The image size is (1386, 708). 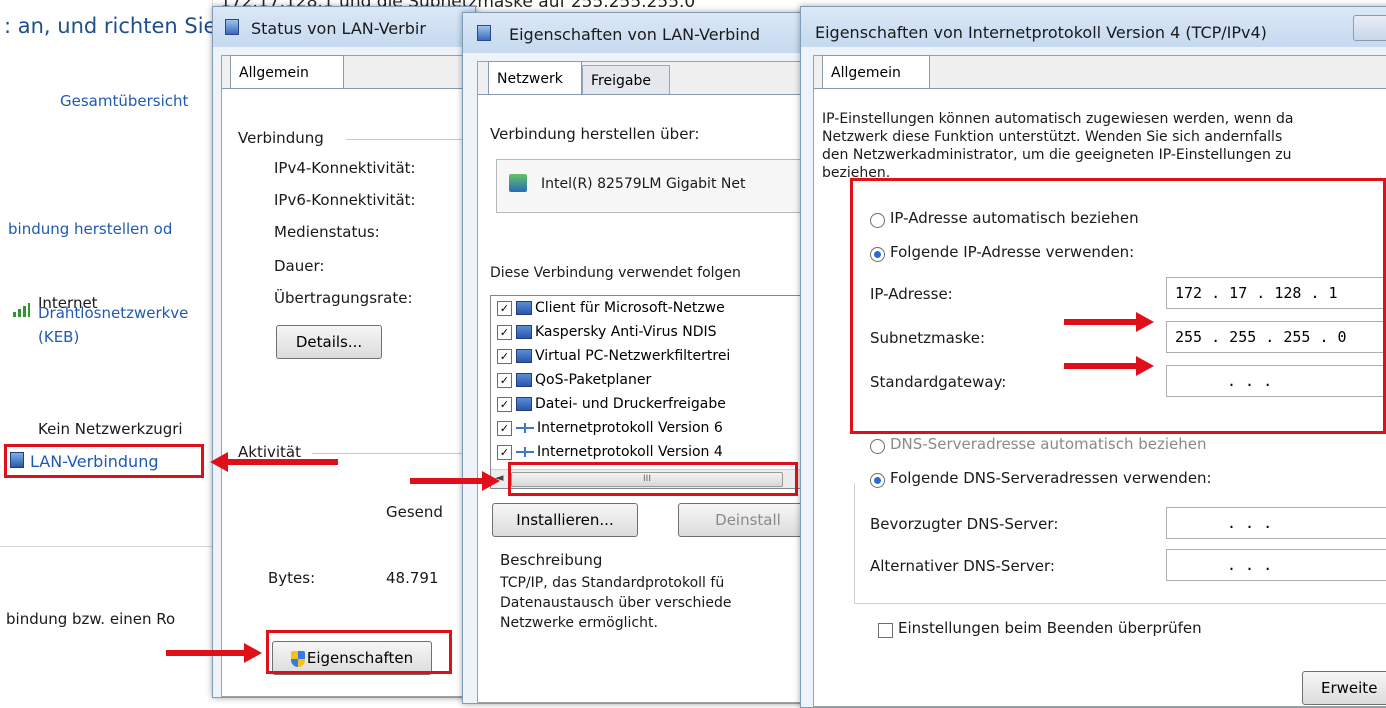 I want to click on validate-checkbox, so click(x=885, y=630).